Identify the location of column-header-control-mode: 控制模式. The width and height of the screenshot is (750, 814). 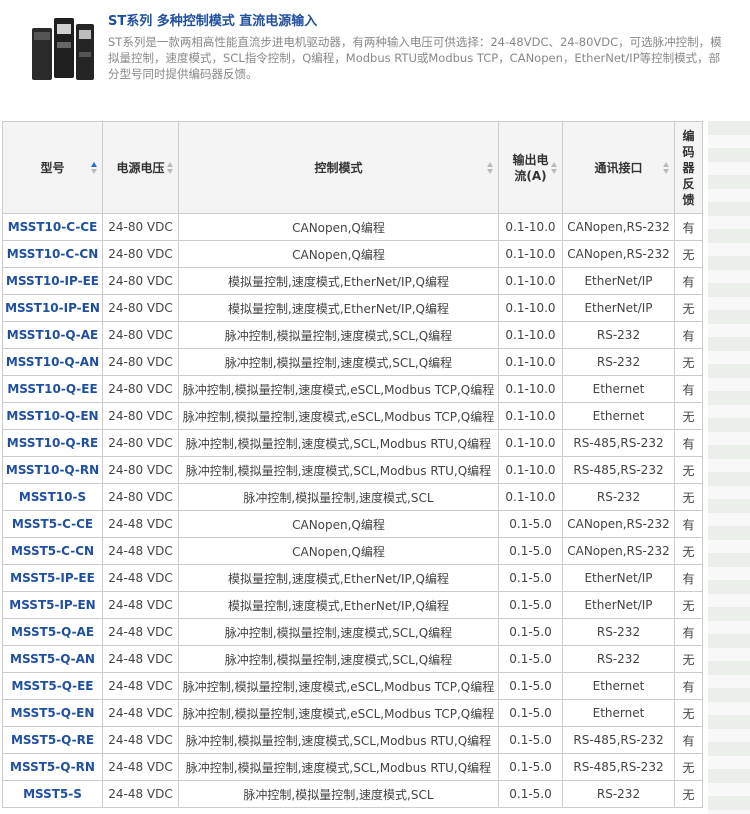
(338, 167).